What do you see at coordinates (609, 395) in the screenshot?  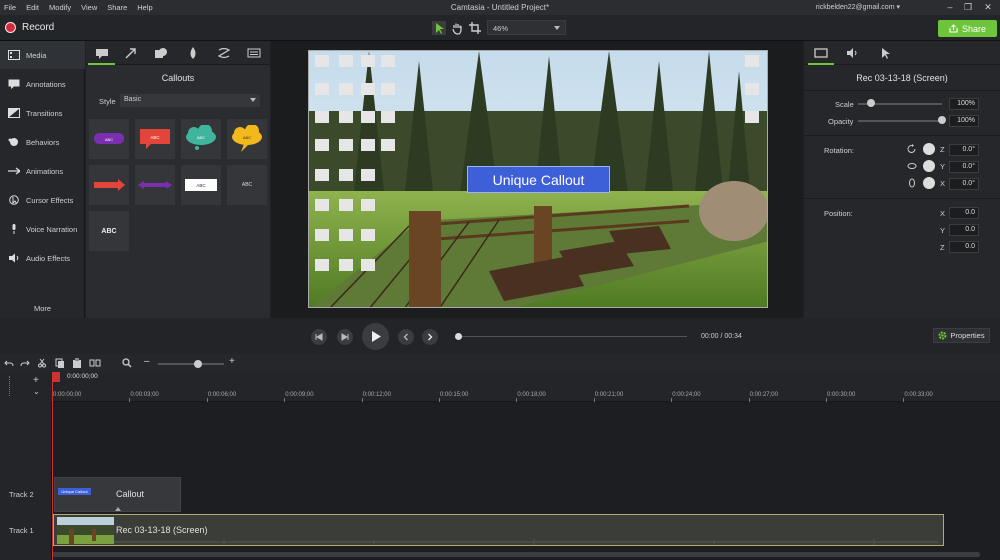 I see `ruler-tick-label: 0:00:21;00` at bounding box center [609, 395].